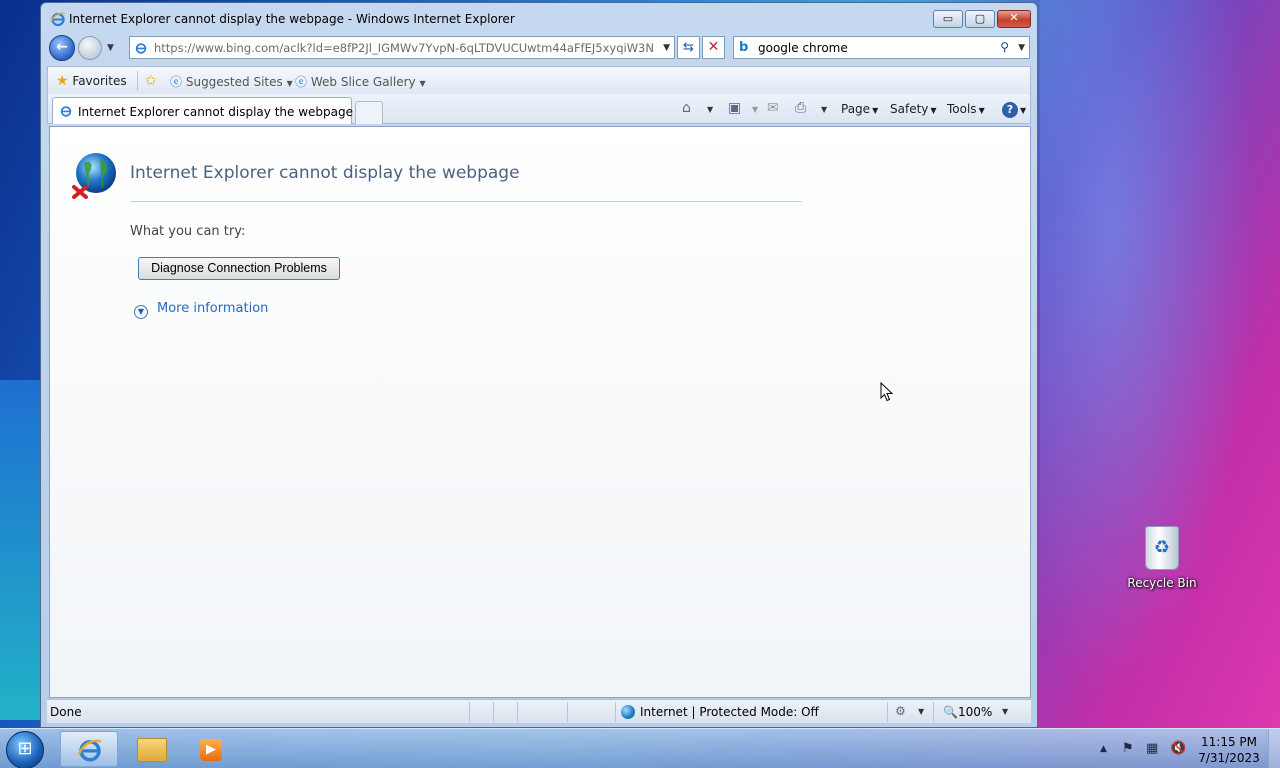 This screenshot has height=768, width=1280. What do you see at coordinates (201, 310) in the screenshot?
I see `more-information-link: ▼ More information` at bounding box center [201, 310].